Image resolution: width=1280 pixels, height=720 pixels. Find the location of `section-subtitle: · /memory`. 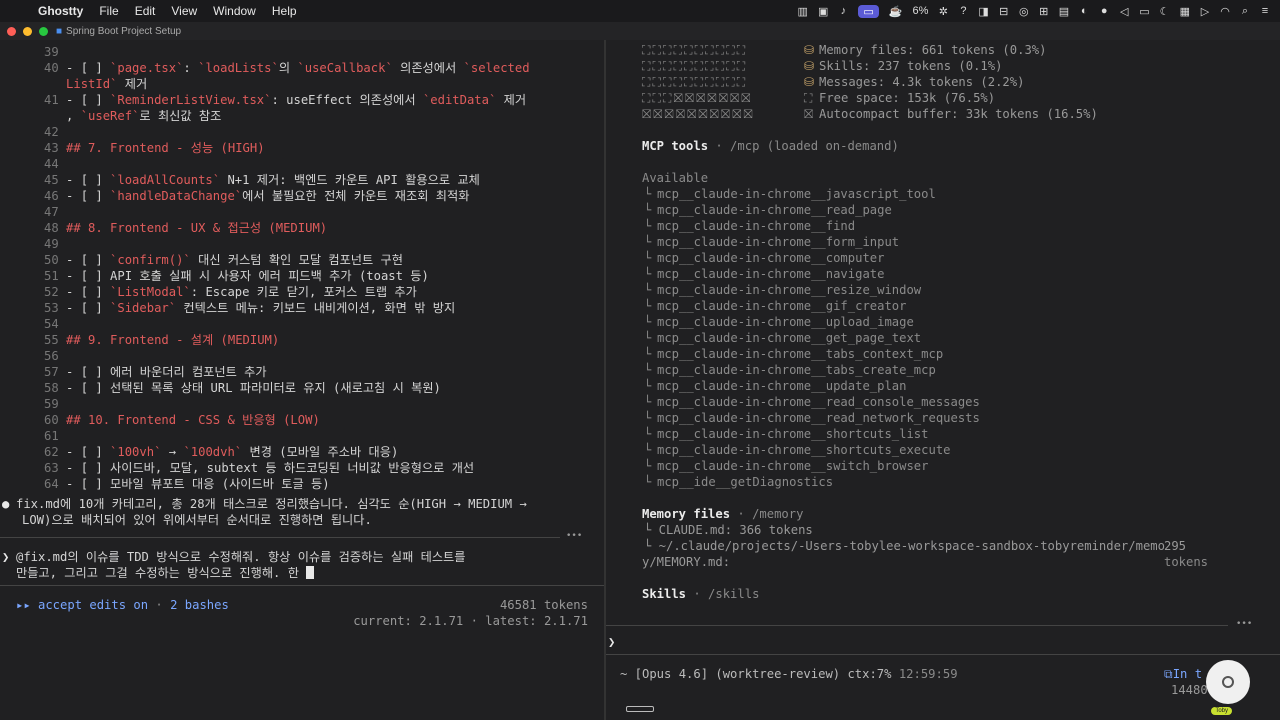

section-subtitle: · /memory is located at coordinates (767, 514).